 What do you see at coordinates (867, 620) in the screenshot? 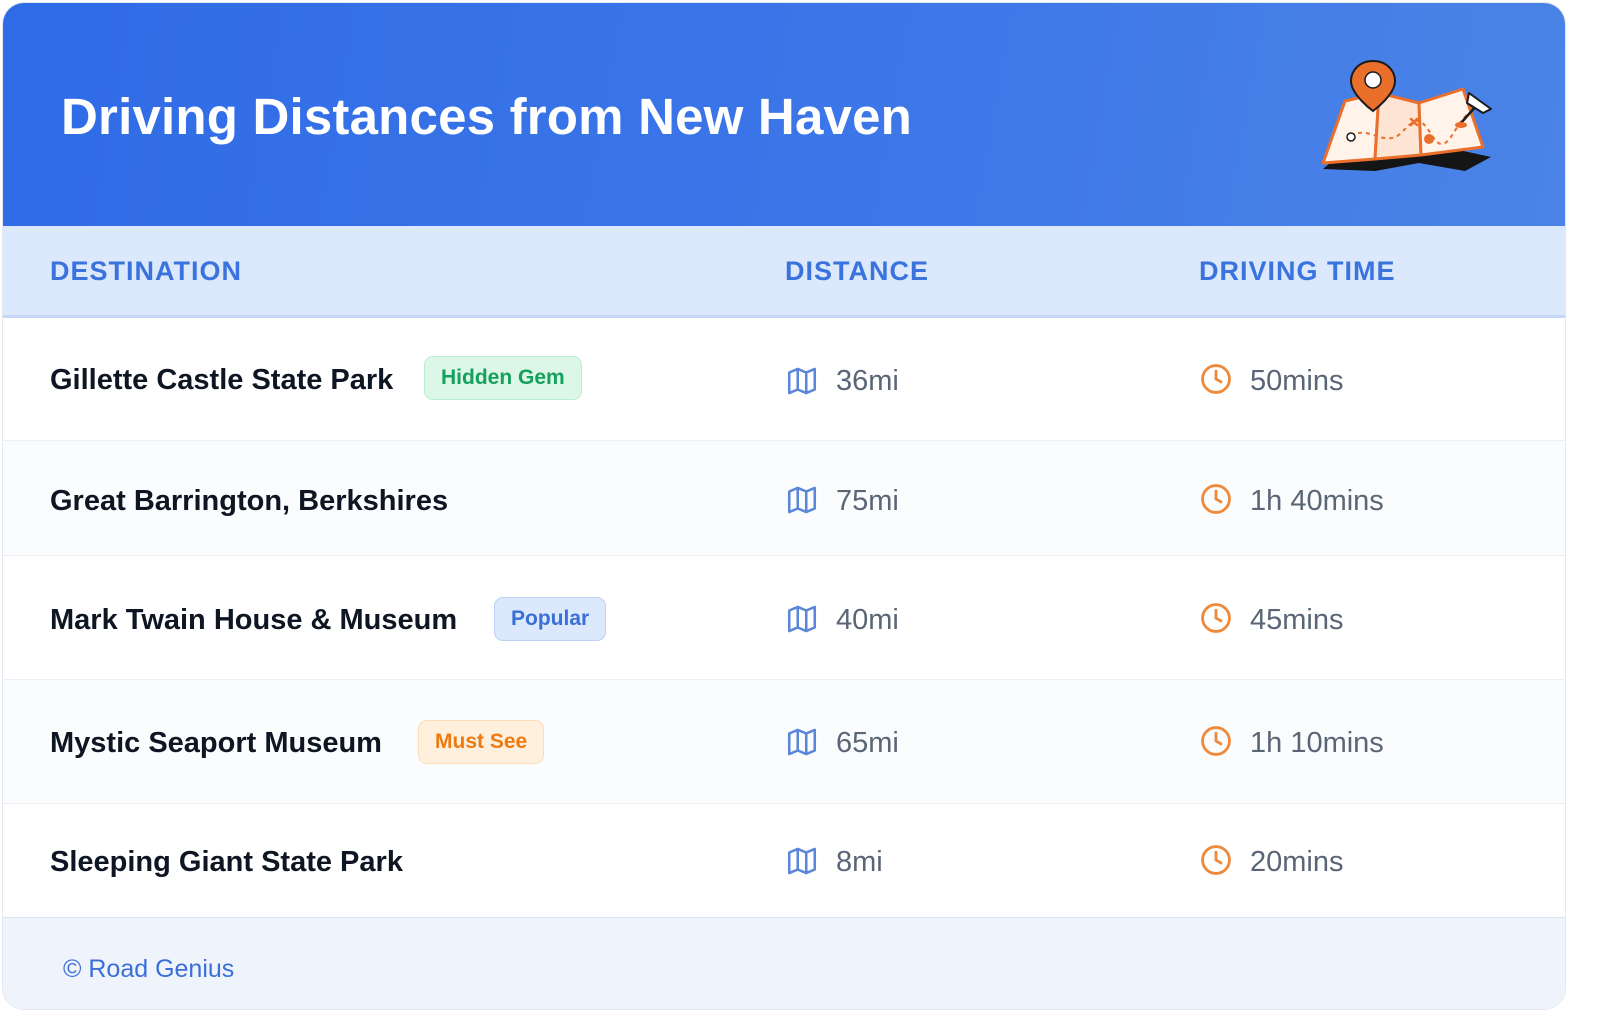
I see `distance-value: 40mi` at bounding box center [867, 620].